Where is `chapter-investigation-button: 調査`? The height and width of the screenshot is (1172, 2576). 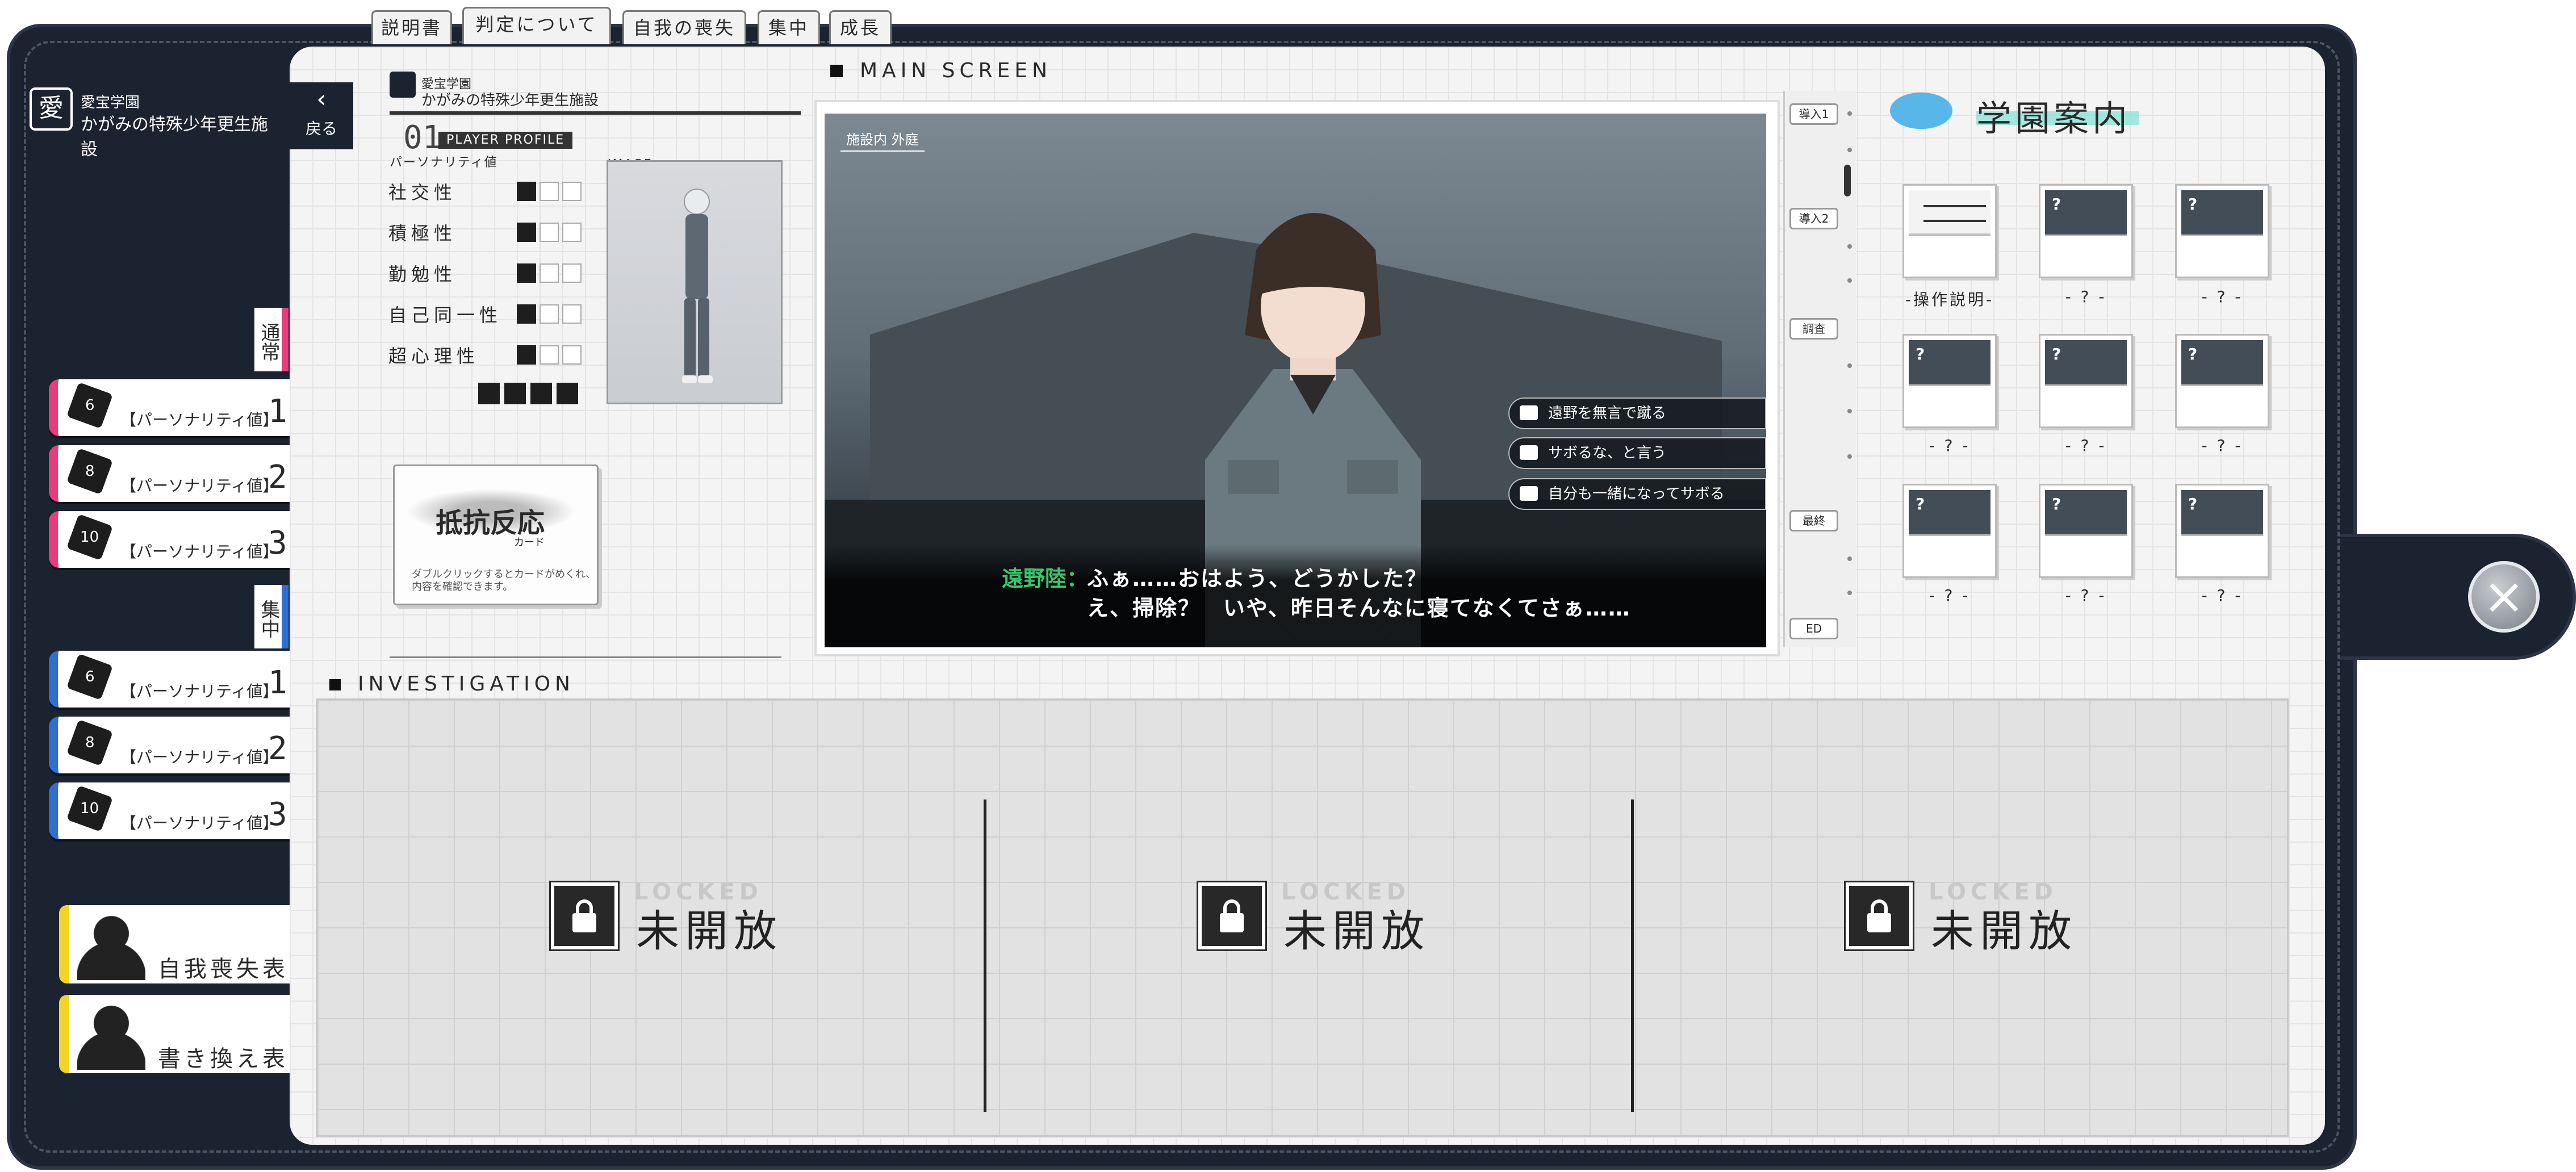
chapter-investigation-button: 調査 is located at coordinates (1813, 329).